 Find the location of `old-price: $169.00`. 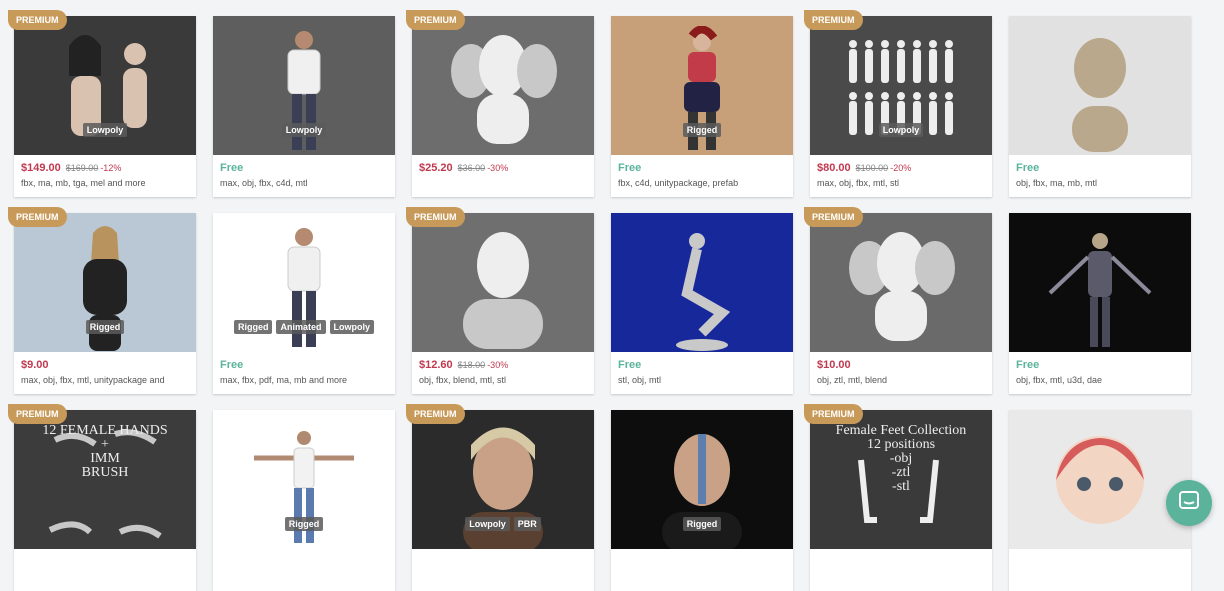

old-price: $169.00 is located at coordinates (82, 168).